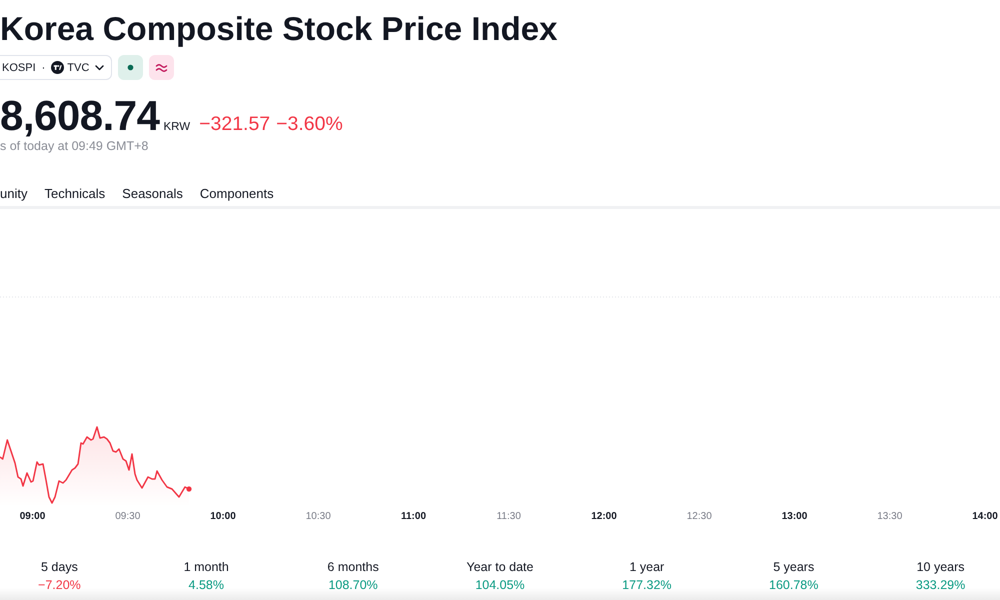 The height and width of the screenshot is (600, 1000). I want to click on time-axis-label: 10:30, so click(318, 517).